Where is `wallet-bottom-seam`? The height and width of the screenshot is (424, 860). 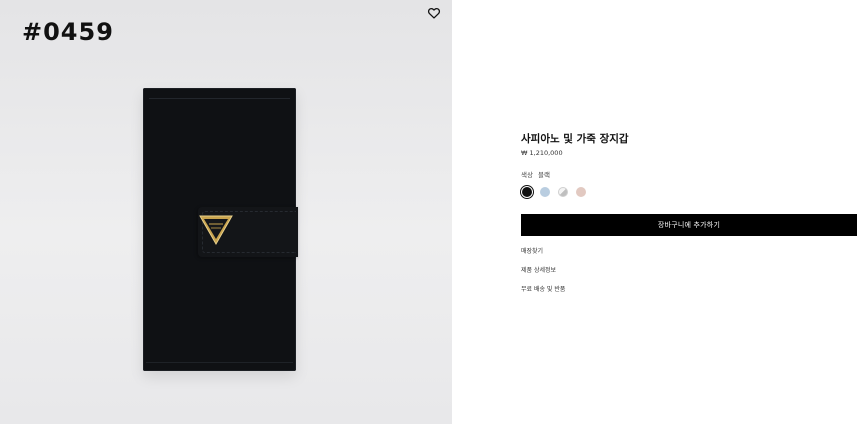
wallet-bottom-seam is located at coordinates (219, 362).